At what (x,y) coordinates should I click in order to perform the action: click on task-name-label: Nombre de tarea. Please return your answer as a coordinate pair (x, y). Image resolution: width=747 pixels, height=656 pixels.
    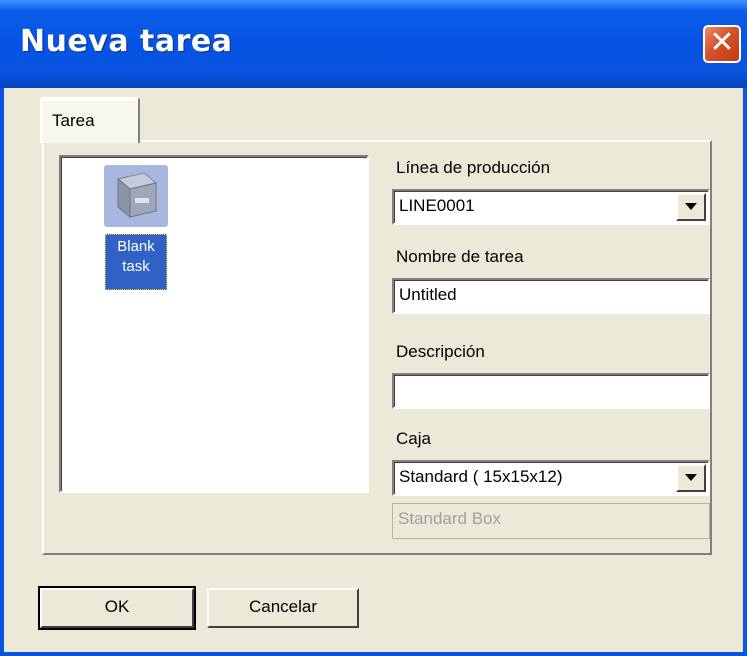
    Looking at the image, I should click on (460, 256).